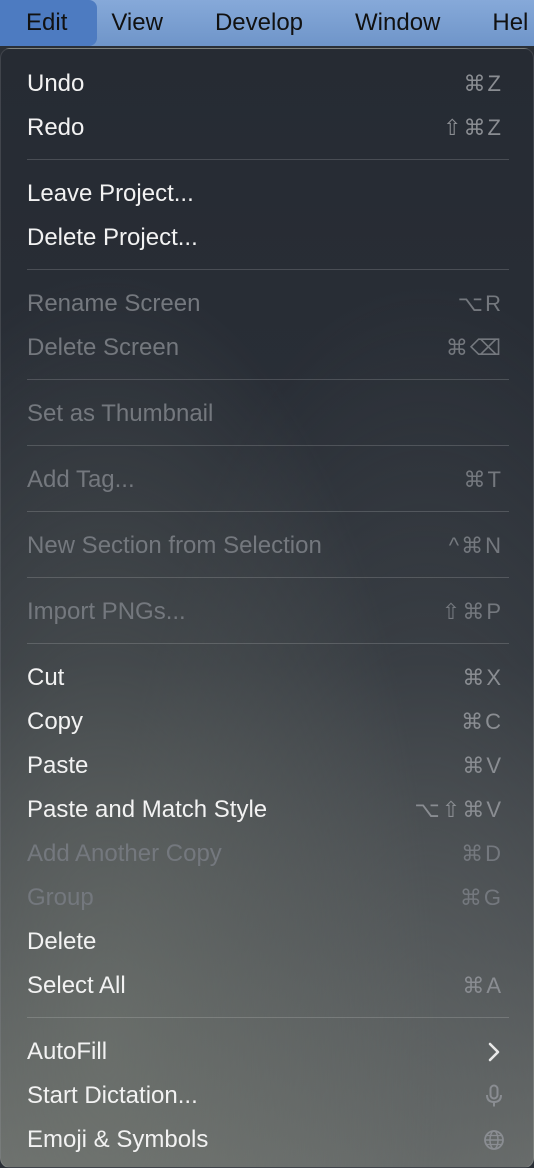 This screenshot has width=534, height=1168. I want to click on globe-icon, so click(494, 1140).